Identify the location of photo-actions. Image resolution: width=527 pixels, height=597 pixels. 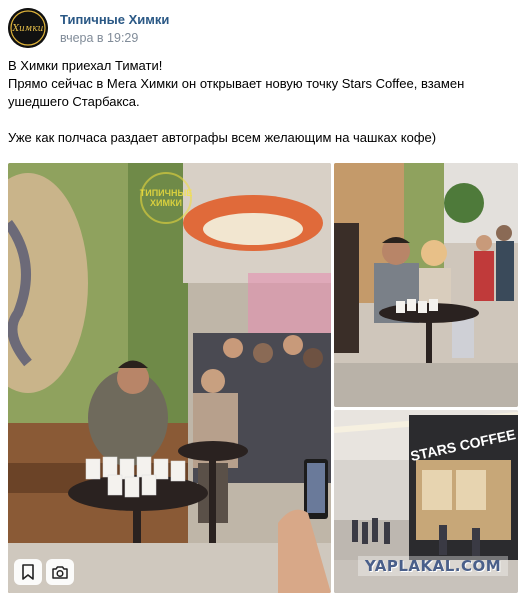
(44, 572).